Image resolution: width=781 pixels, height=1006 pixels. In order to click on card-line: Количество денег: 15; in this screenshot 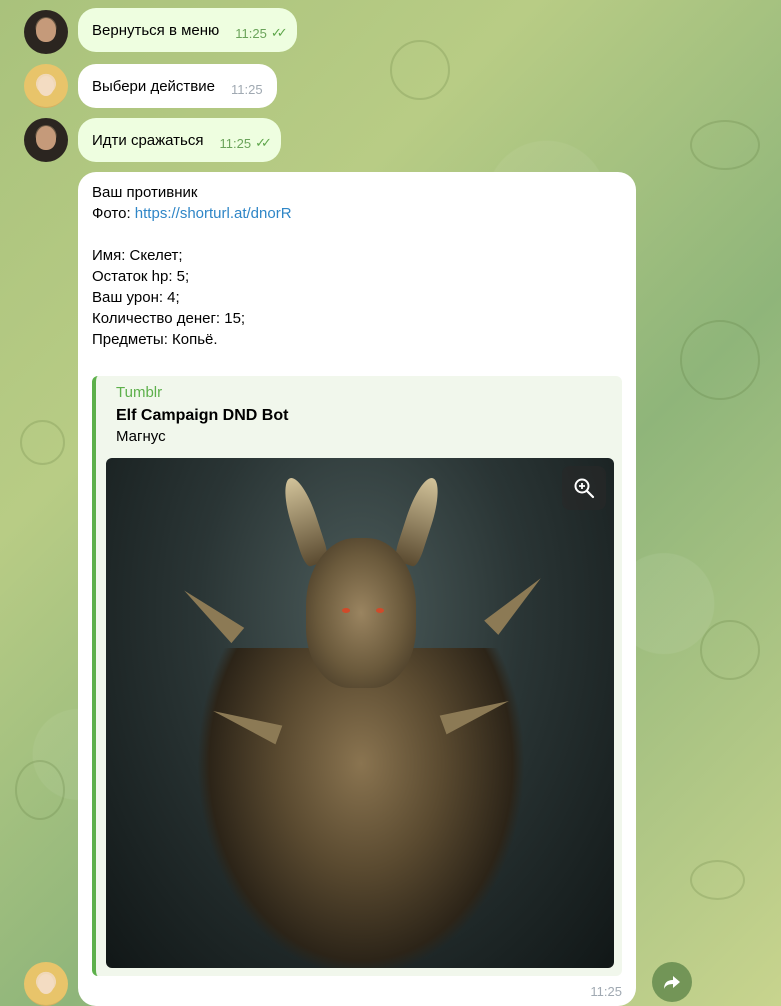, I will do `click(169, 318)`.